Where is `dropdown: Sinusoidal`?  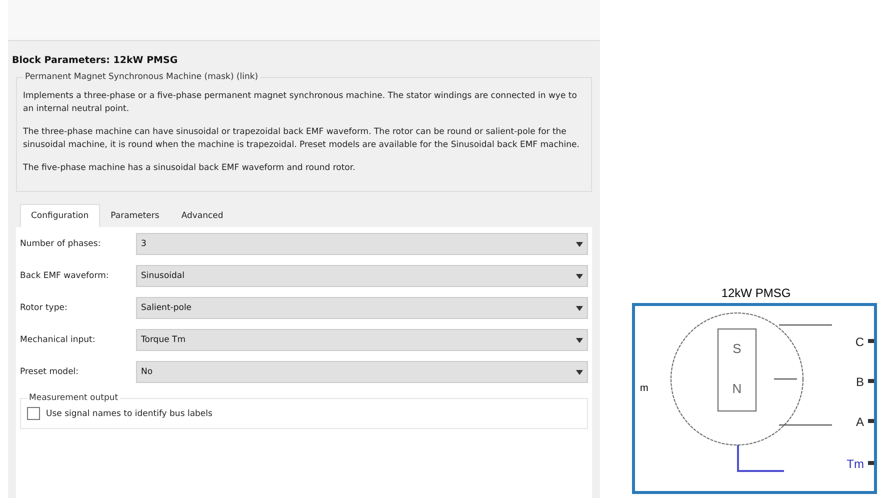 dropdown: Sinusoidal is located at coordinates (362, 276).